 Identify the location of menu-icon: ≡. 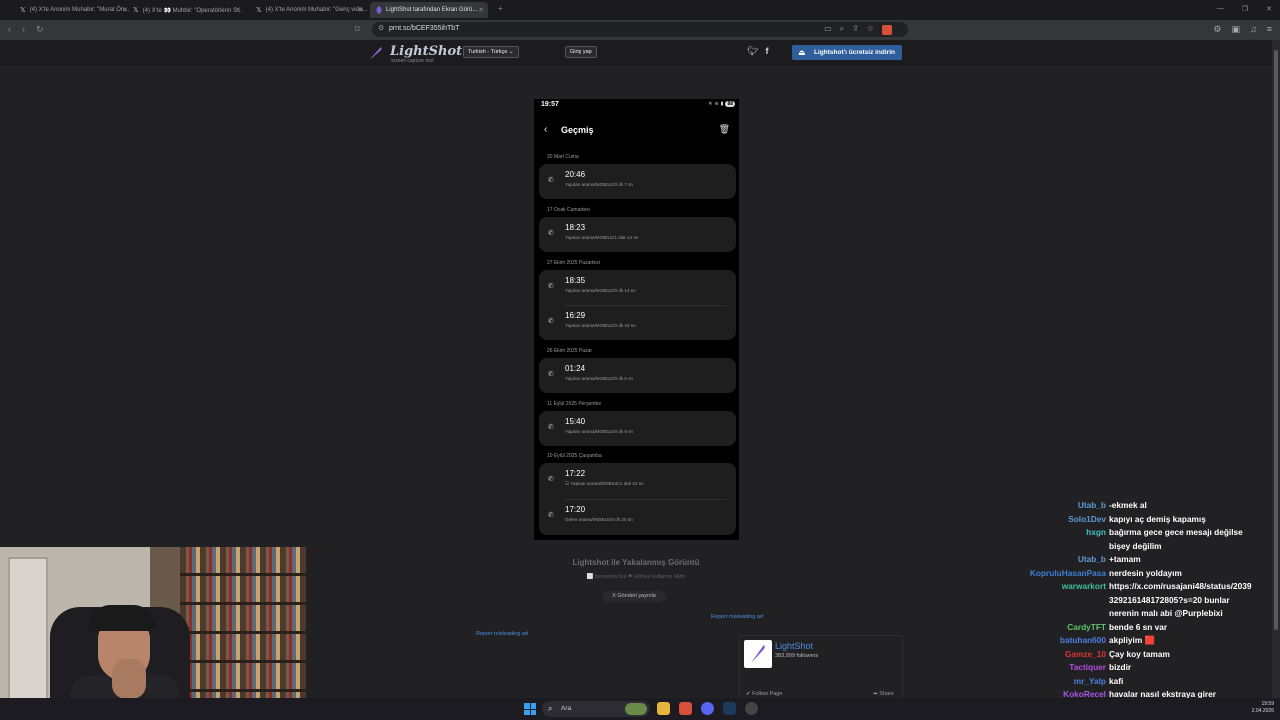
(1269, 29).